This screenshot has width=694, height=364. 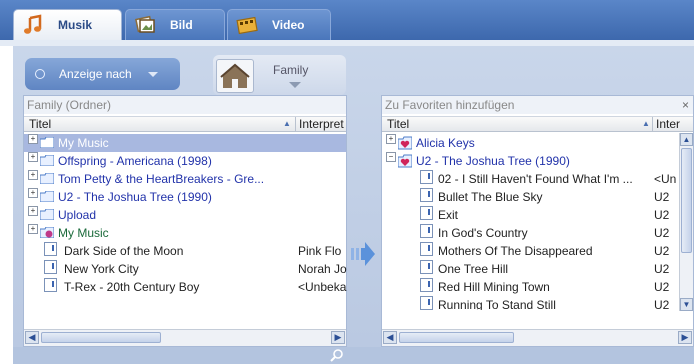 I want to click on favorite-row-alicia-keys: + Alicia Keys, so click(x=530, y=143).